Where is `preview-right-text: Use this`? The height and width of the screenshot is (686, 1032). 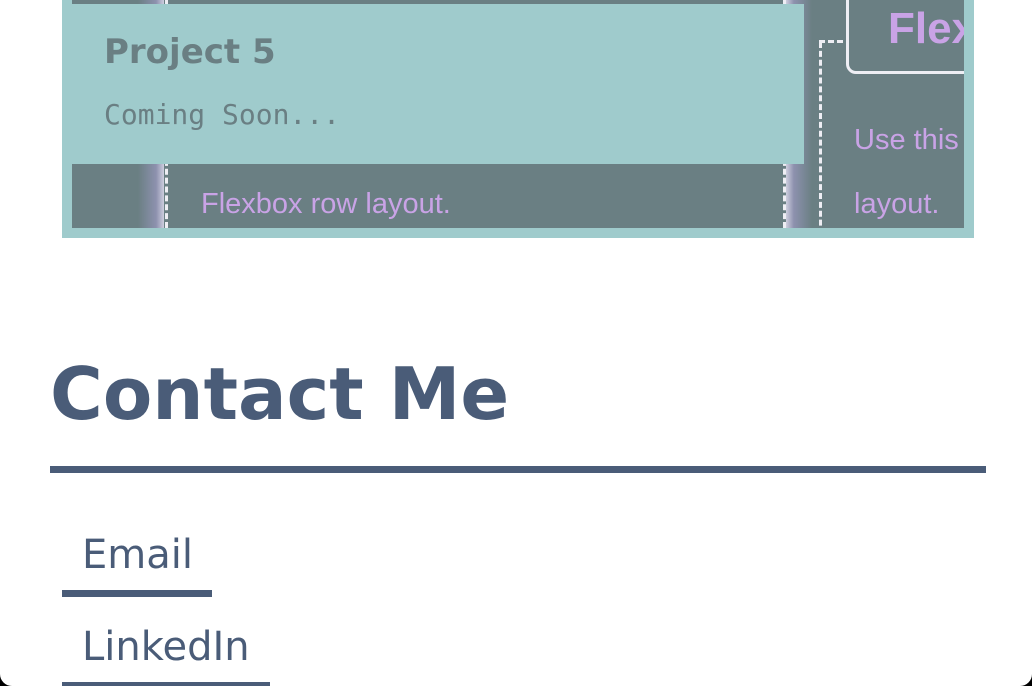 preview-right-text: Use this is located at coordinates (906, 140).